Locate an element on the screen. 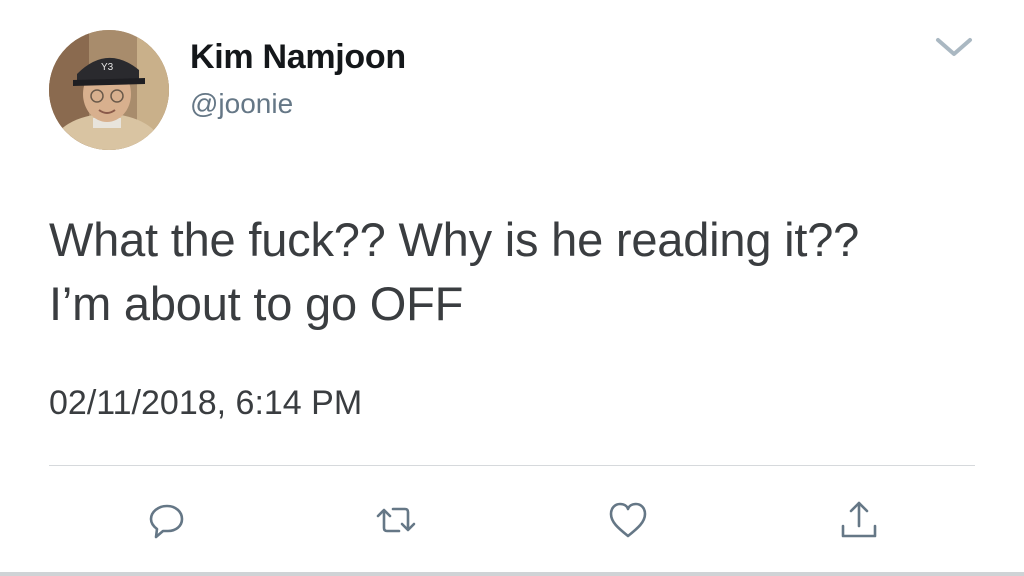  avatar: Y3 is located at coordinates (109, 90).